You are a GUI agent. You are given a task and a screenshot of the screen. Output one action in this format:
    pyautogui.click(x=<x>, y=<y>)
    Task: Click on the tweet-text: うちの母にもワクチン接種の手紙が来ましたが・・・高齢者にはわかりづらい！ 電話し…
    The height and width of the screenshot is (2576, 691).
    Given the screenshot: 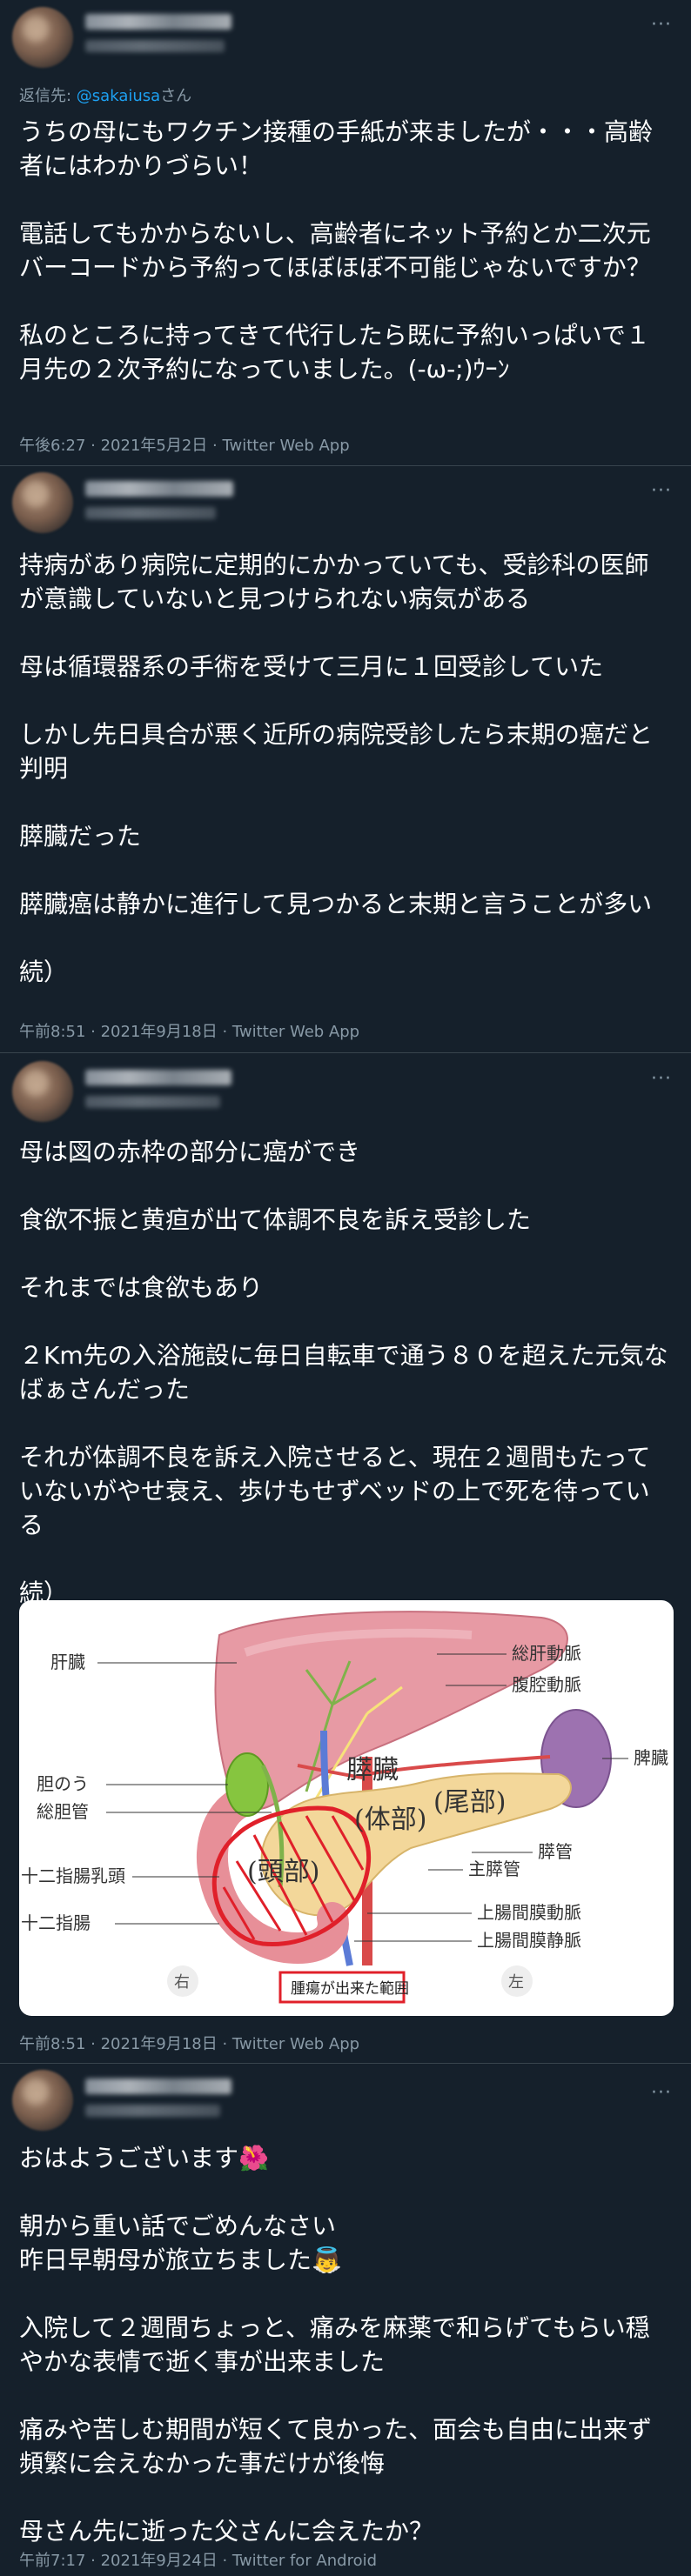 What is the action you would take?
    pyautogui.click(x=336, y=250)
    